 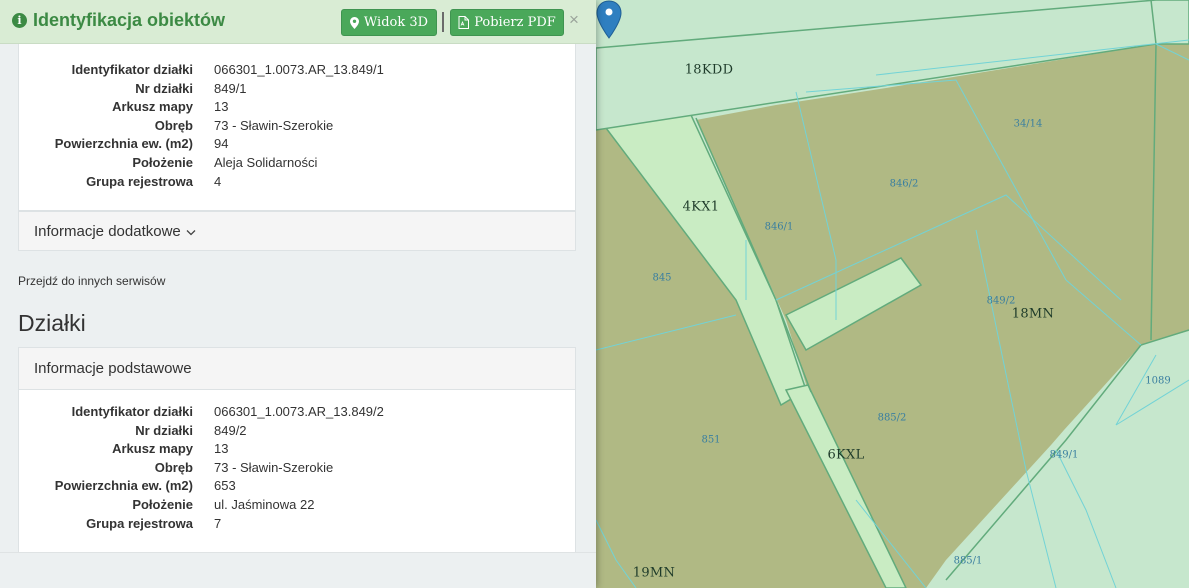 I want to click on property-value: 066301_1.0073.AR_13.849/2, so click(x=299, y=411).